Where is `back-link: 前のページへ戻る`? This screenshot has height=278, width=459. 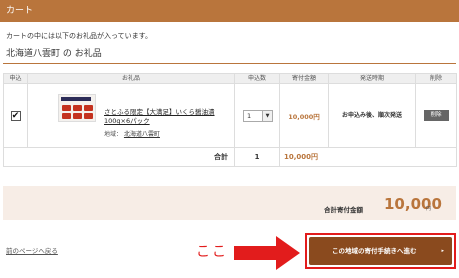
back-link: 前のページへ戻る is located at coordinates (32, 250).